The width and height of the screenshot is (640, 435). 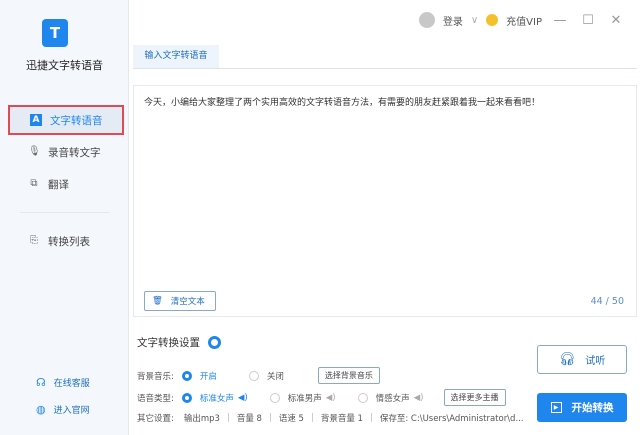 What do you see at coordinates (362, 397) in the screenshot?
I see `voice-radio-emotional-female` at bounding box center [362, 397].